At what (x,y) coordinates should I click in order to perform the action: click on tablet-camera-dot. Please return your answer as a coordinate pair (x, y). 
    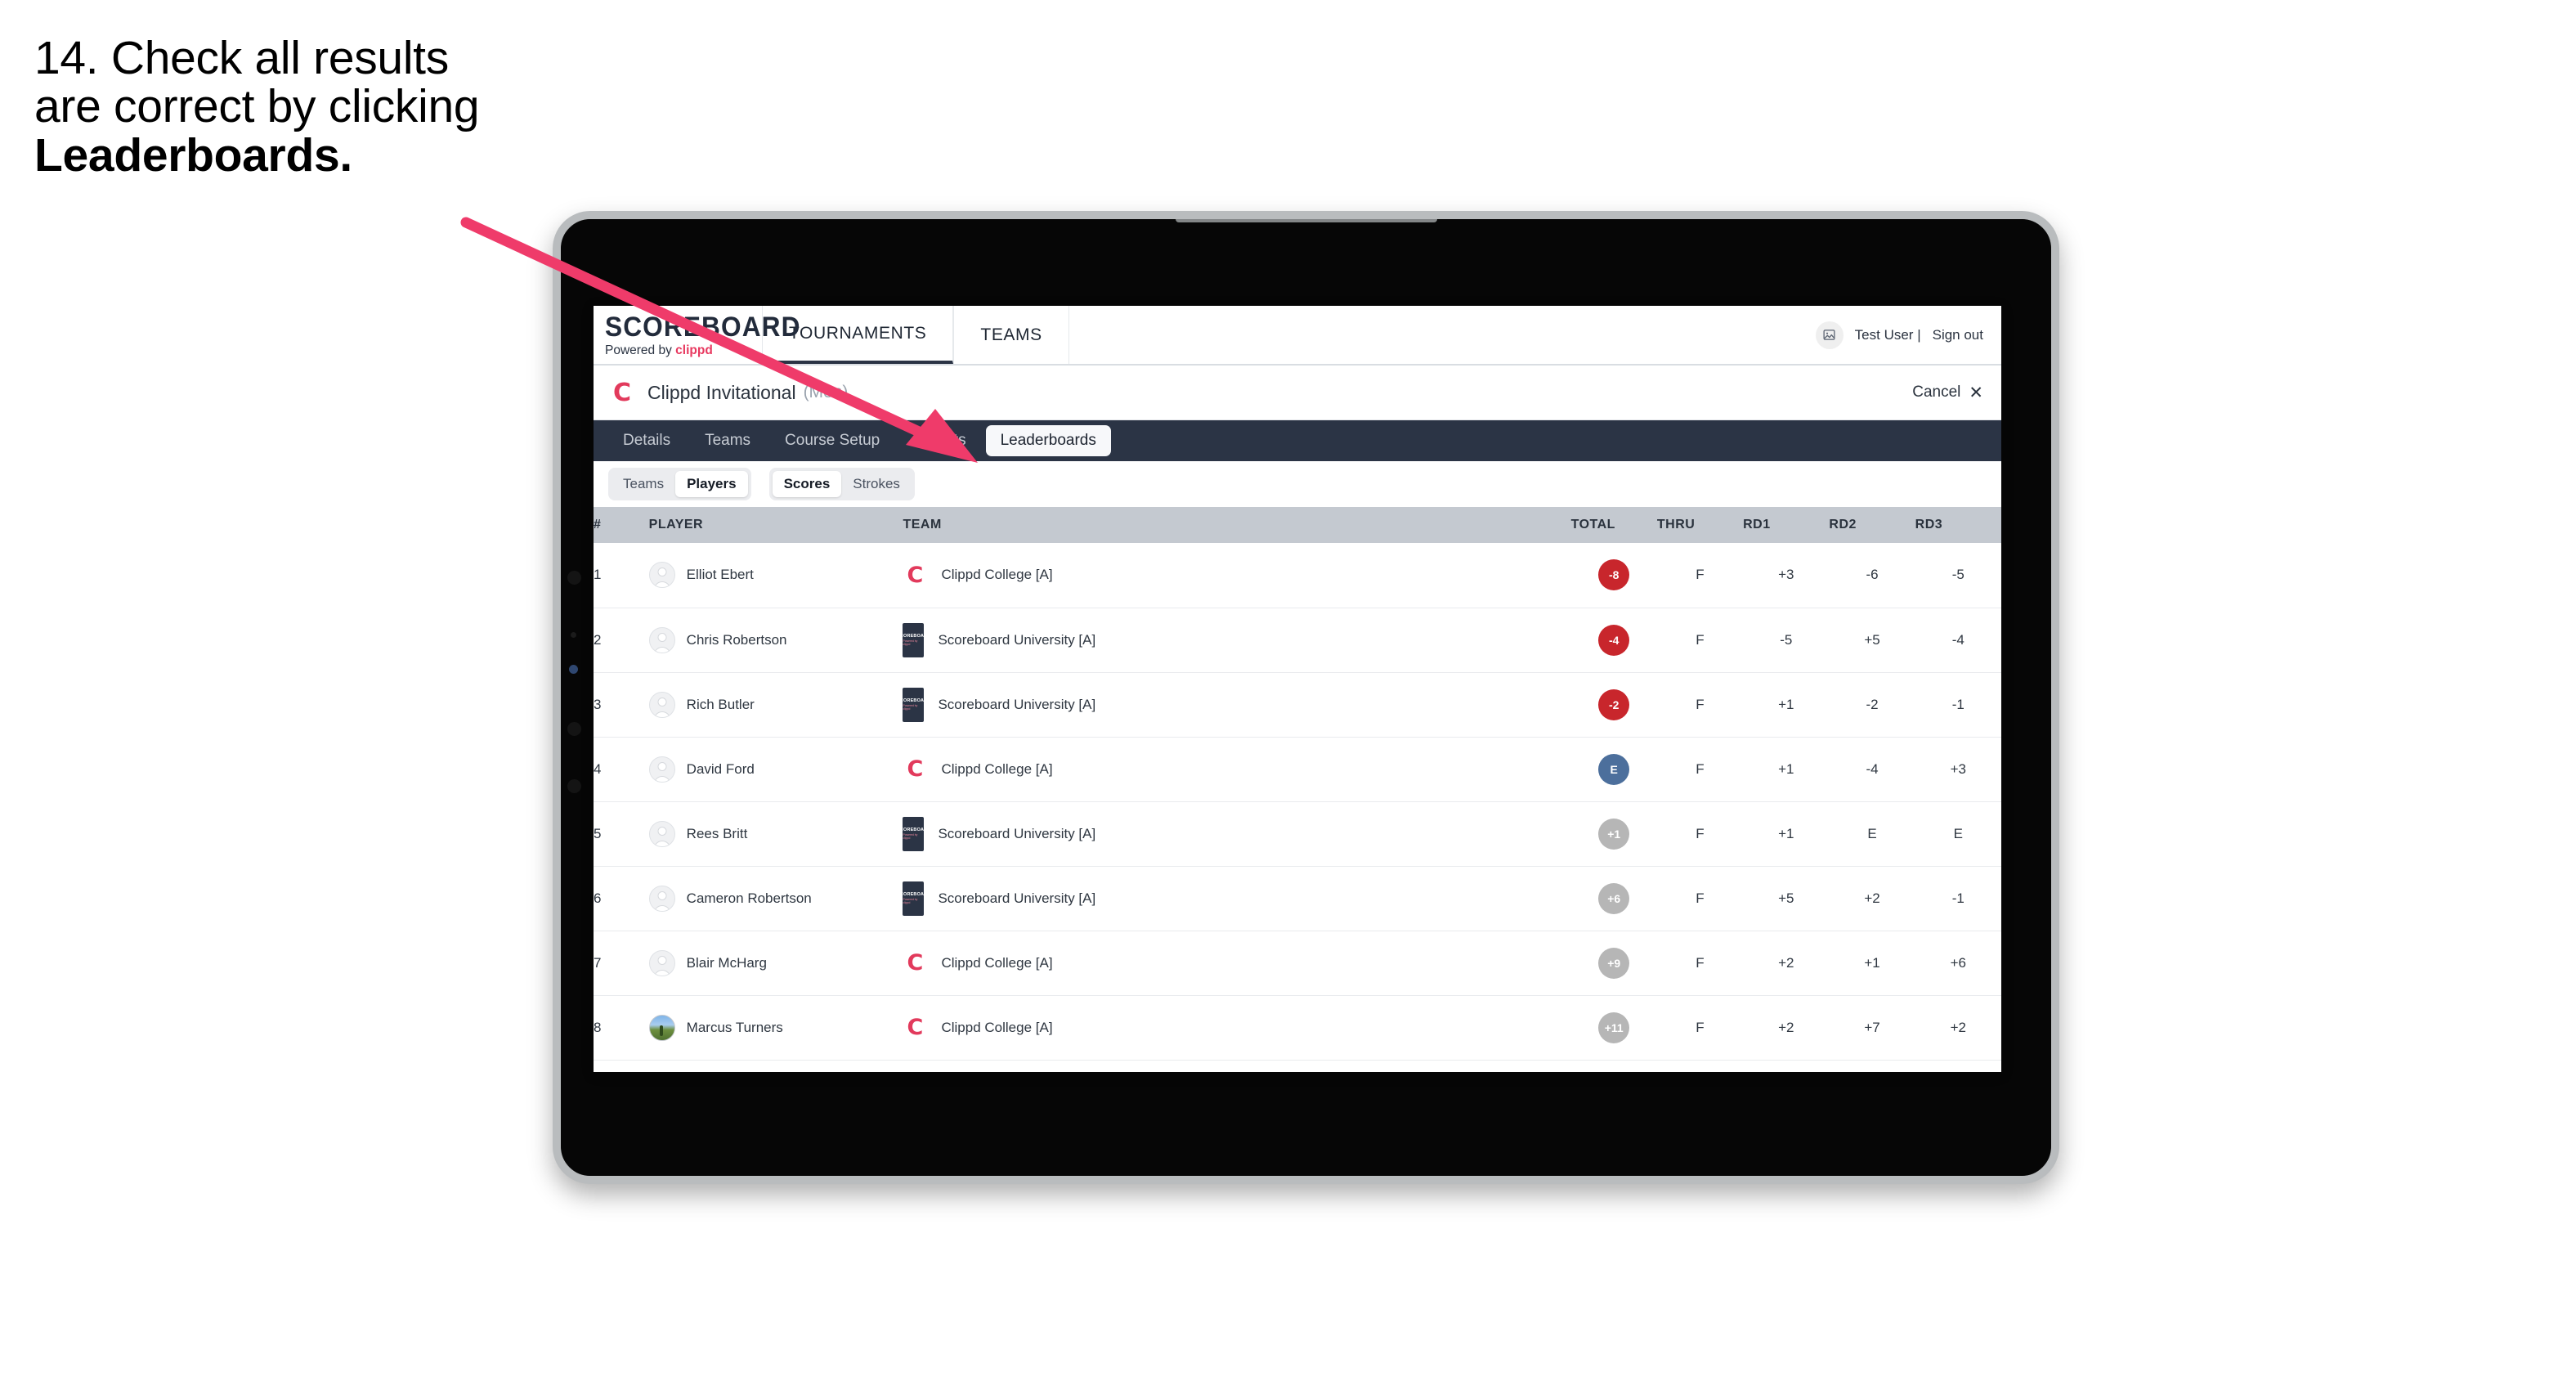
    Looking at the image, I should click on (574, 578).